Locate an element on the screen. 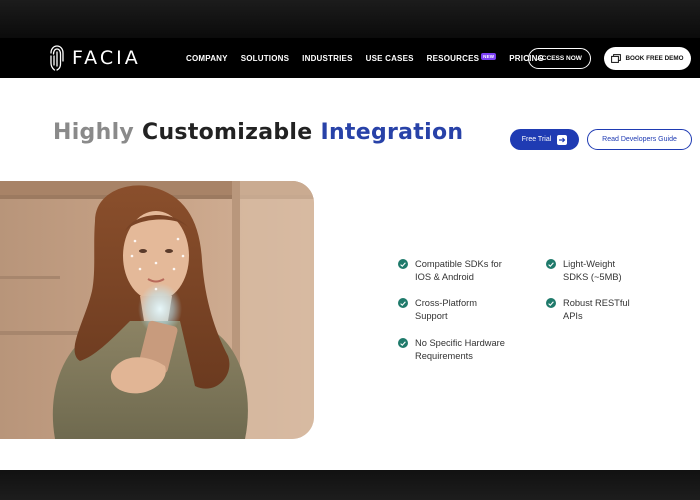 Image resolution: width=700 pixels, height=500 pixels. feature-label-line1: Compatible SDKs for is located at coordinates (458, 264).